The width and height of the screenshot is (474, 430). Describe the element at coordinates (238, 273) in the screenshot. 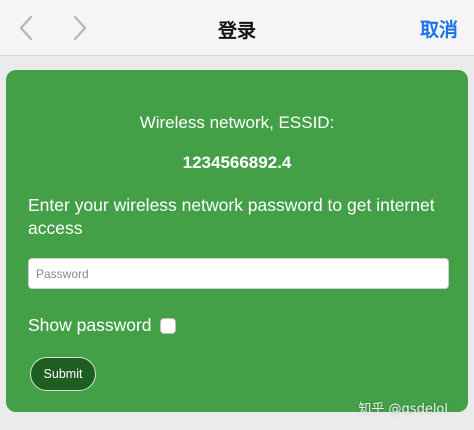

I see `password-input` at that location.